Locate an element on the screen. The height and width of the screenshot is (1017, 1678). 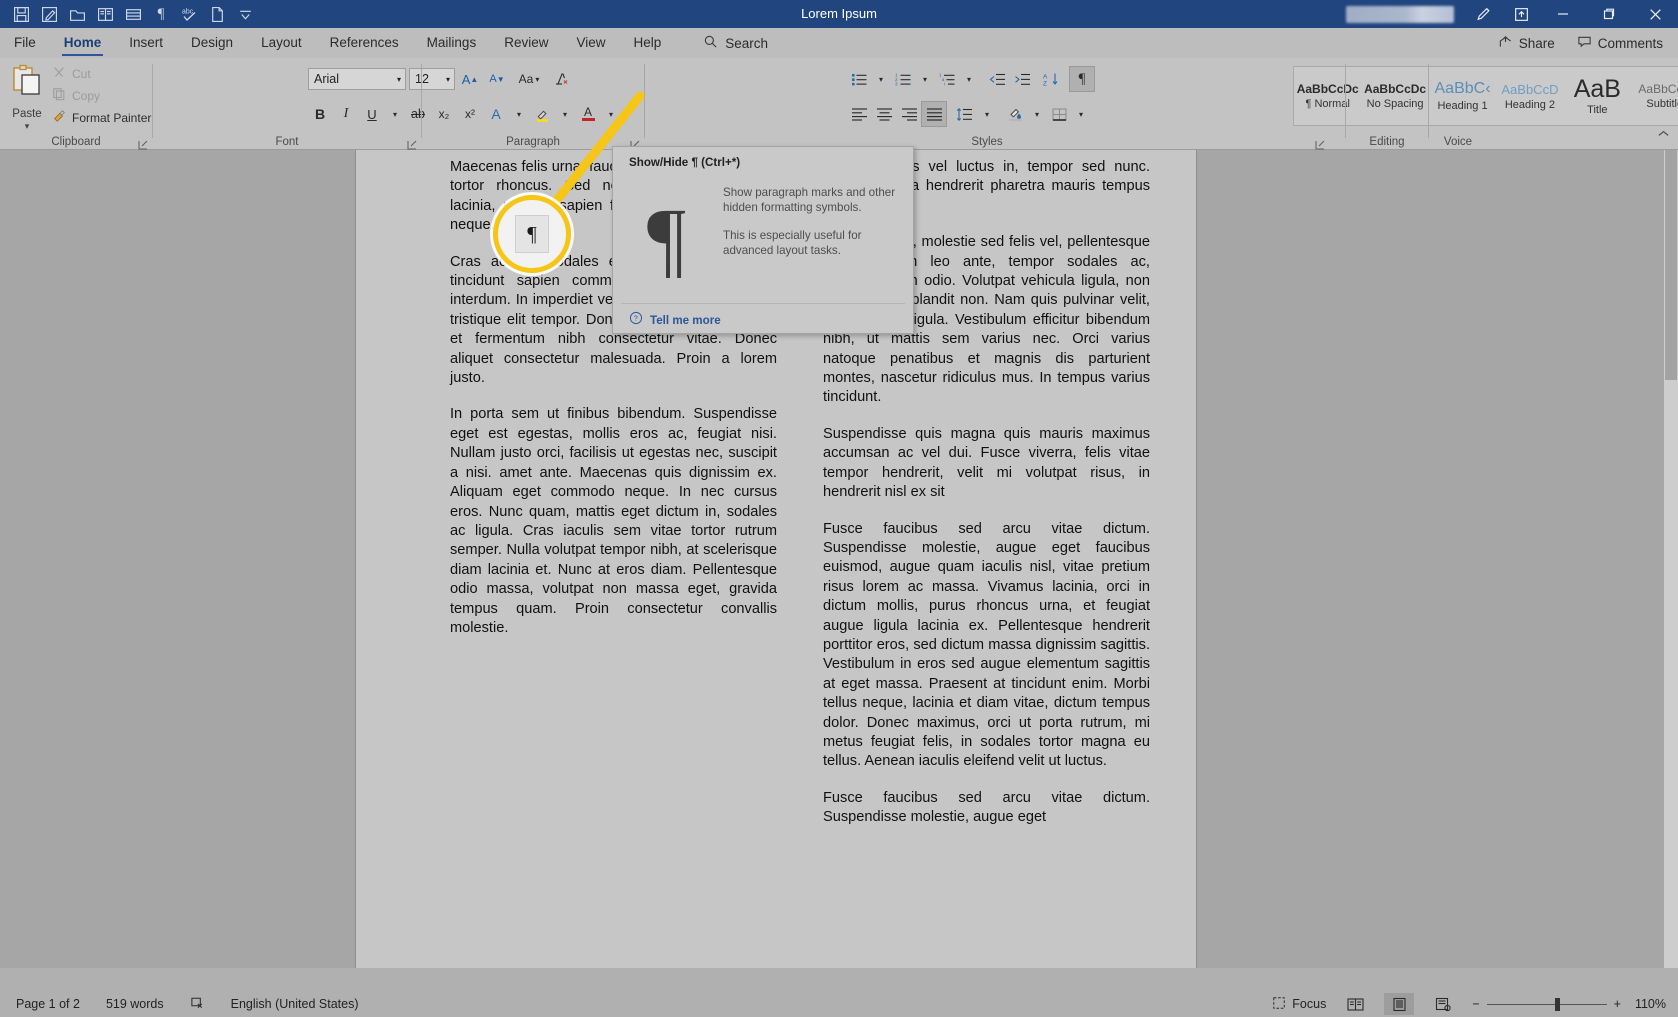
zoom-level: 110% is located at coordinates (1650, 1004).